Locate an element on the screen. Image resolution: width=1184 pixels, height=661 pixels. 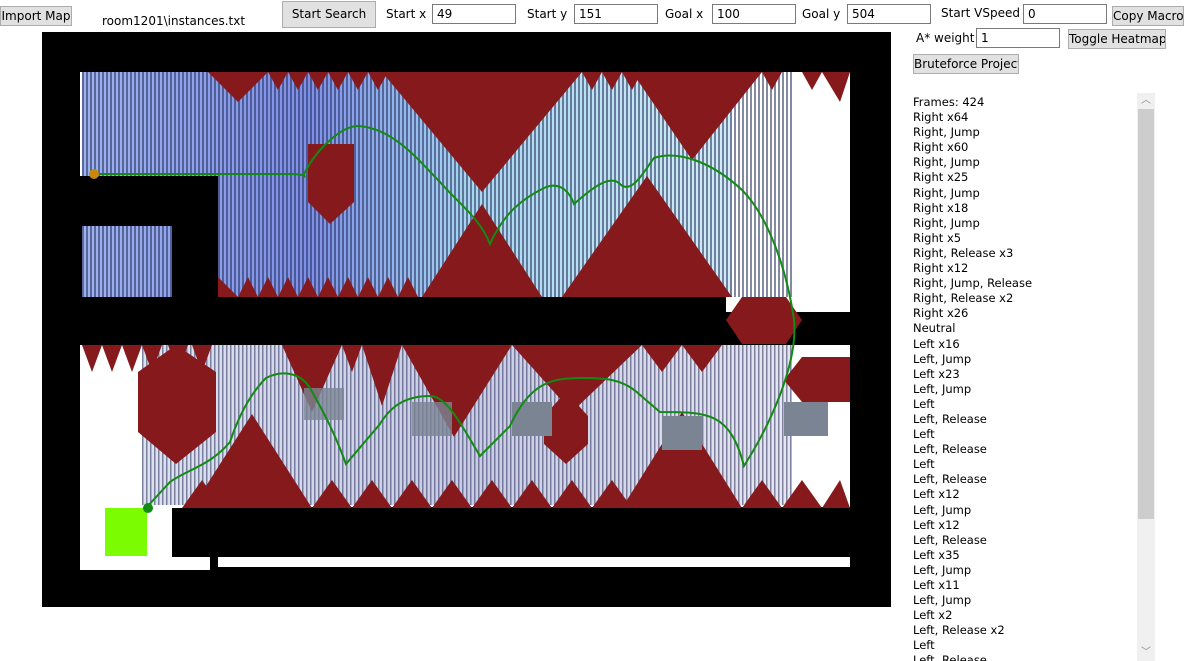
log-item: Left x2 is located at coordinates (933, 615).